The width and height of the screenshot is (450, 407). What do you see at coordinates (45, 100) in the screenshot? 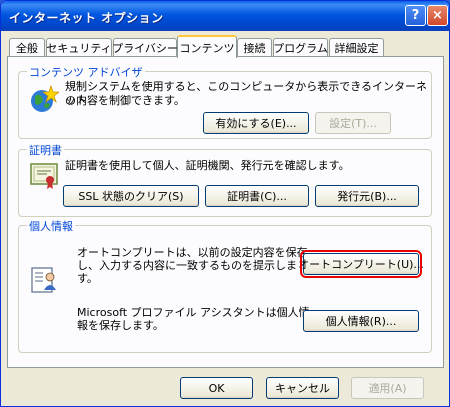
I see `globe-star-icon` at bounding box center [45, 100].